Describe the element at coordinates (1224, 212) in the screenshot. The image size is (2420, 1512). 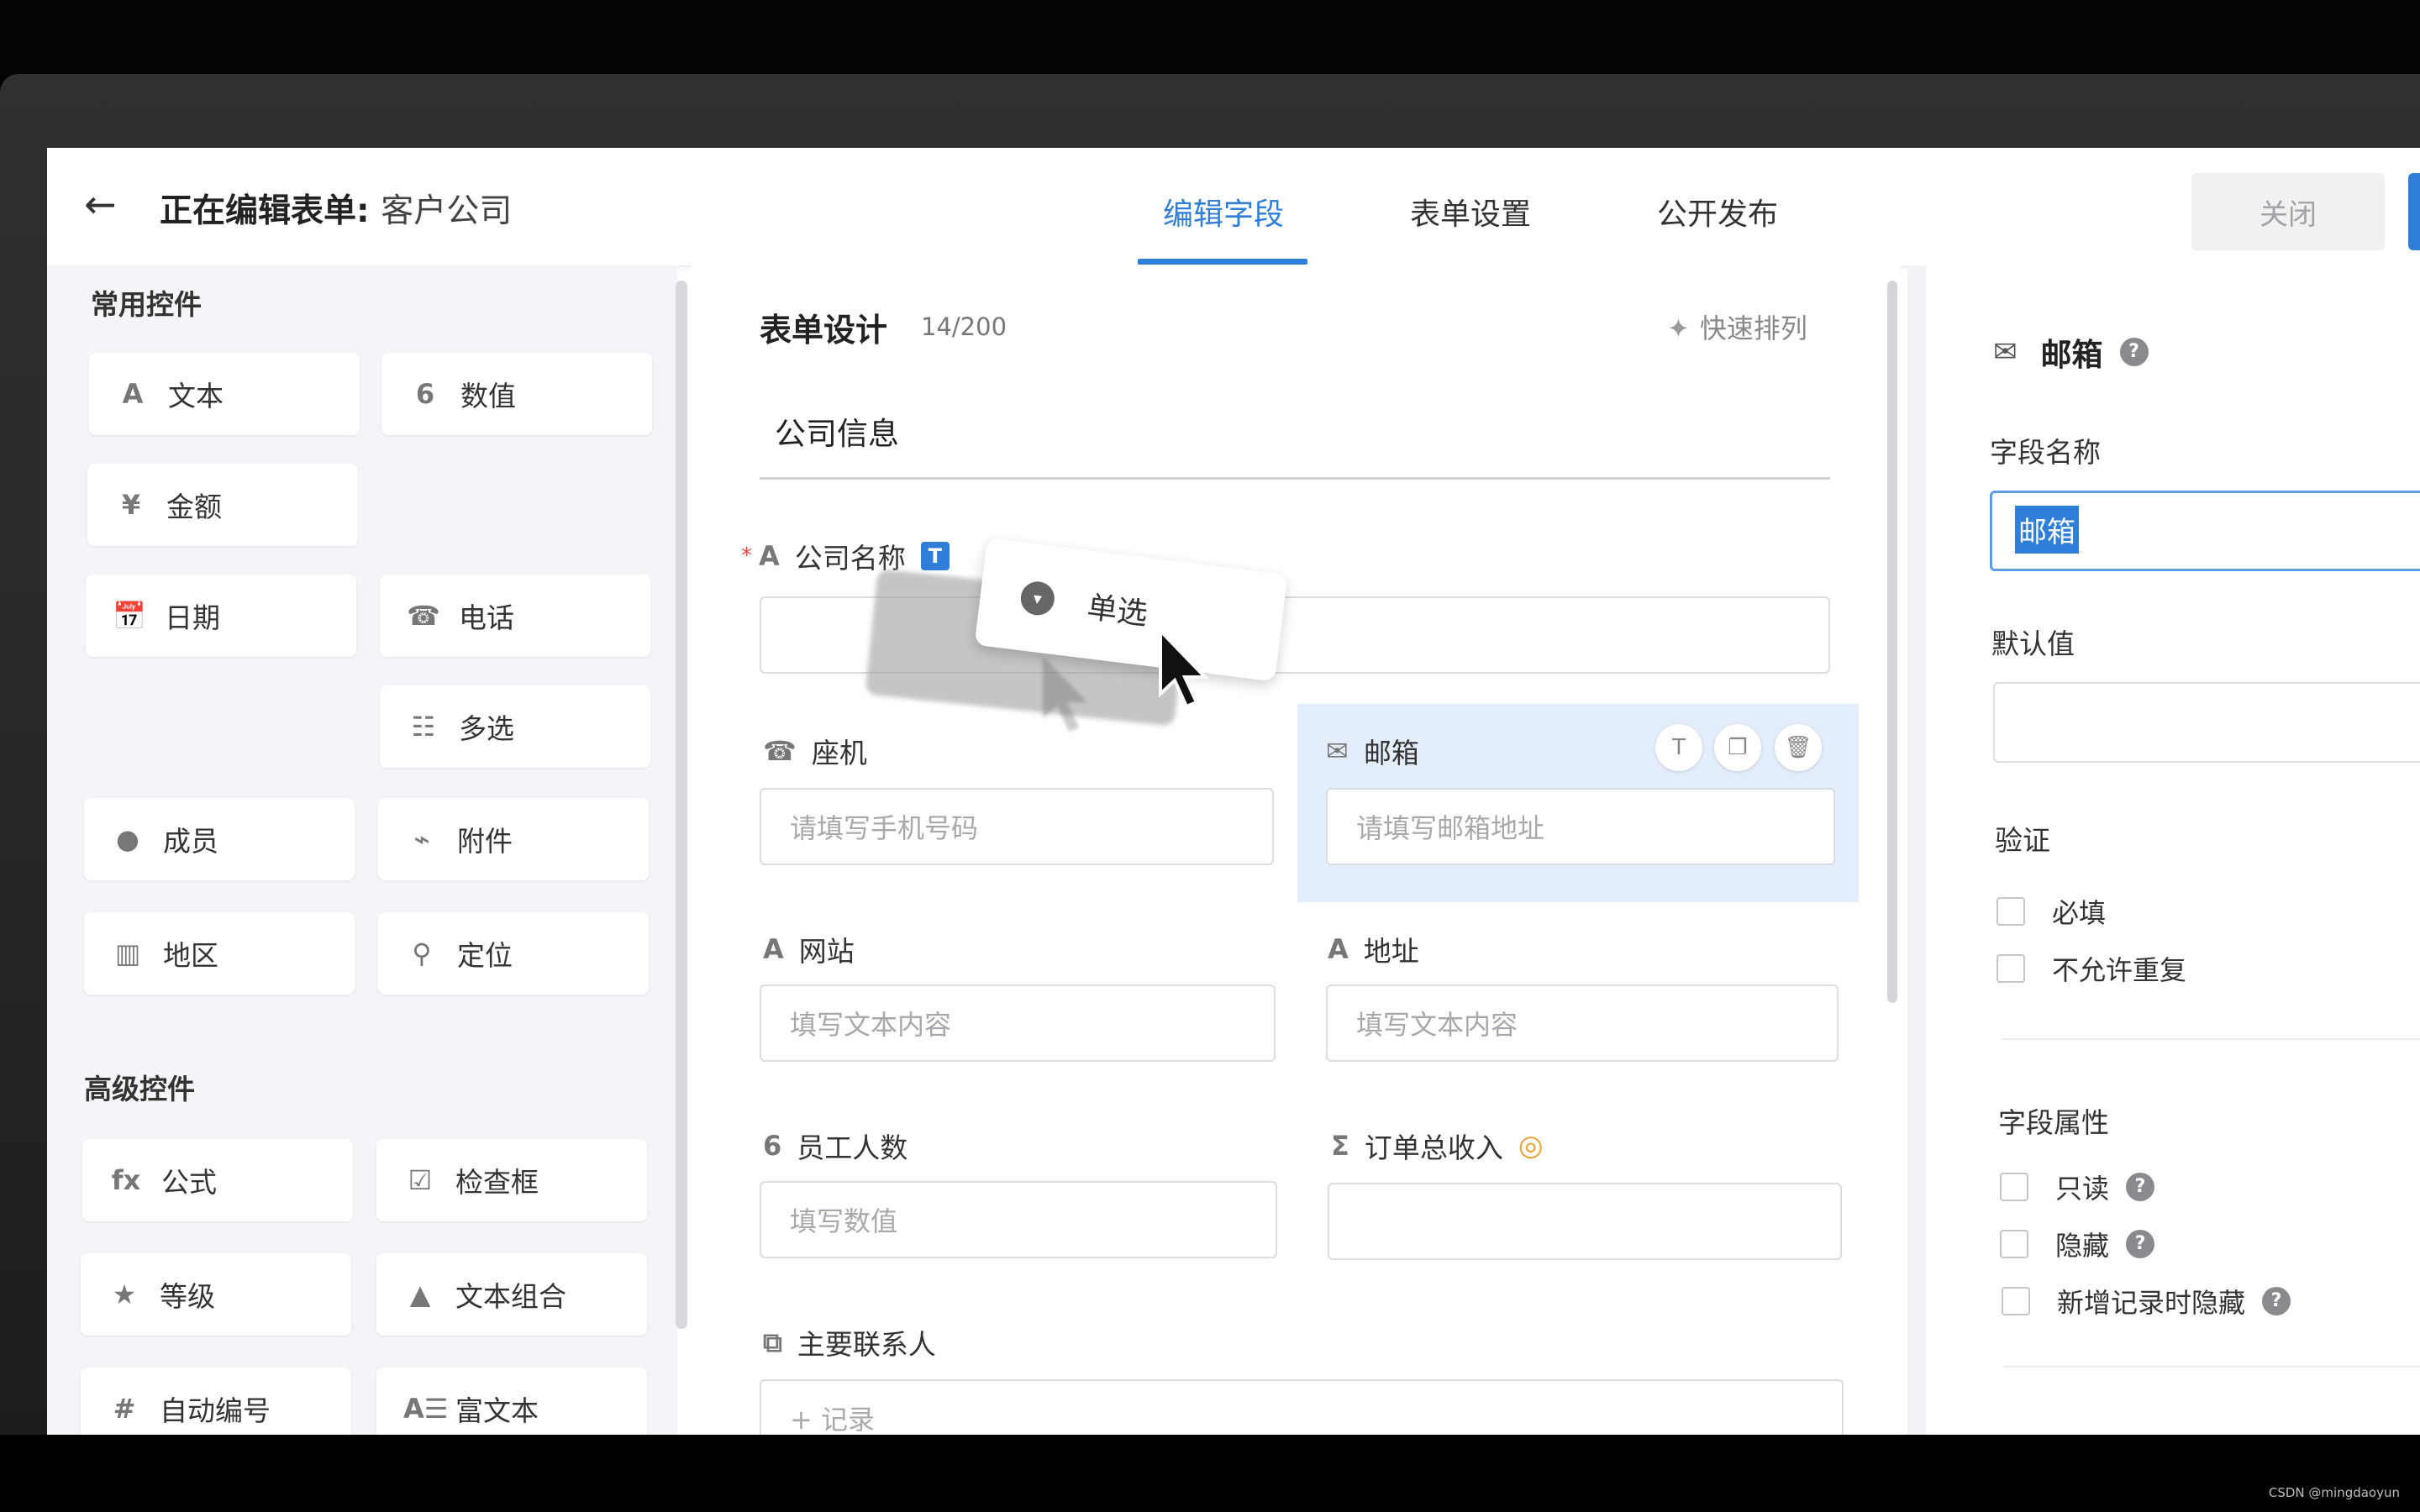
I see `tab-edit-fields: 编辑字段` at that location.